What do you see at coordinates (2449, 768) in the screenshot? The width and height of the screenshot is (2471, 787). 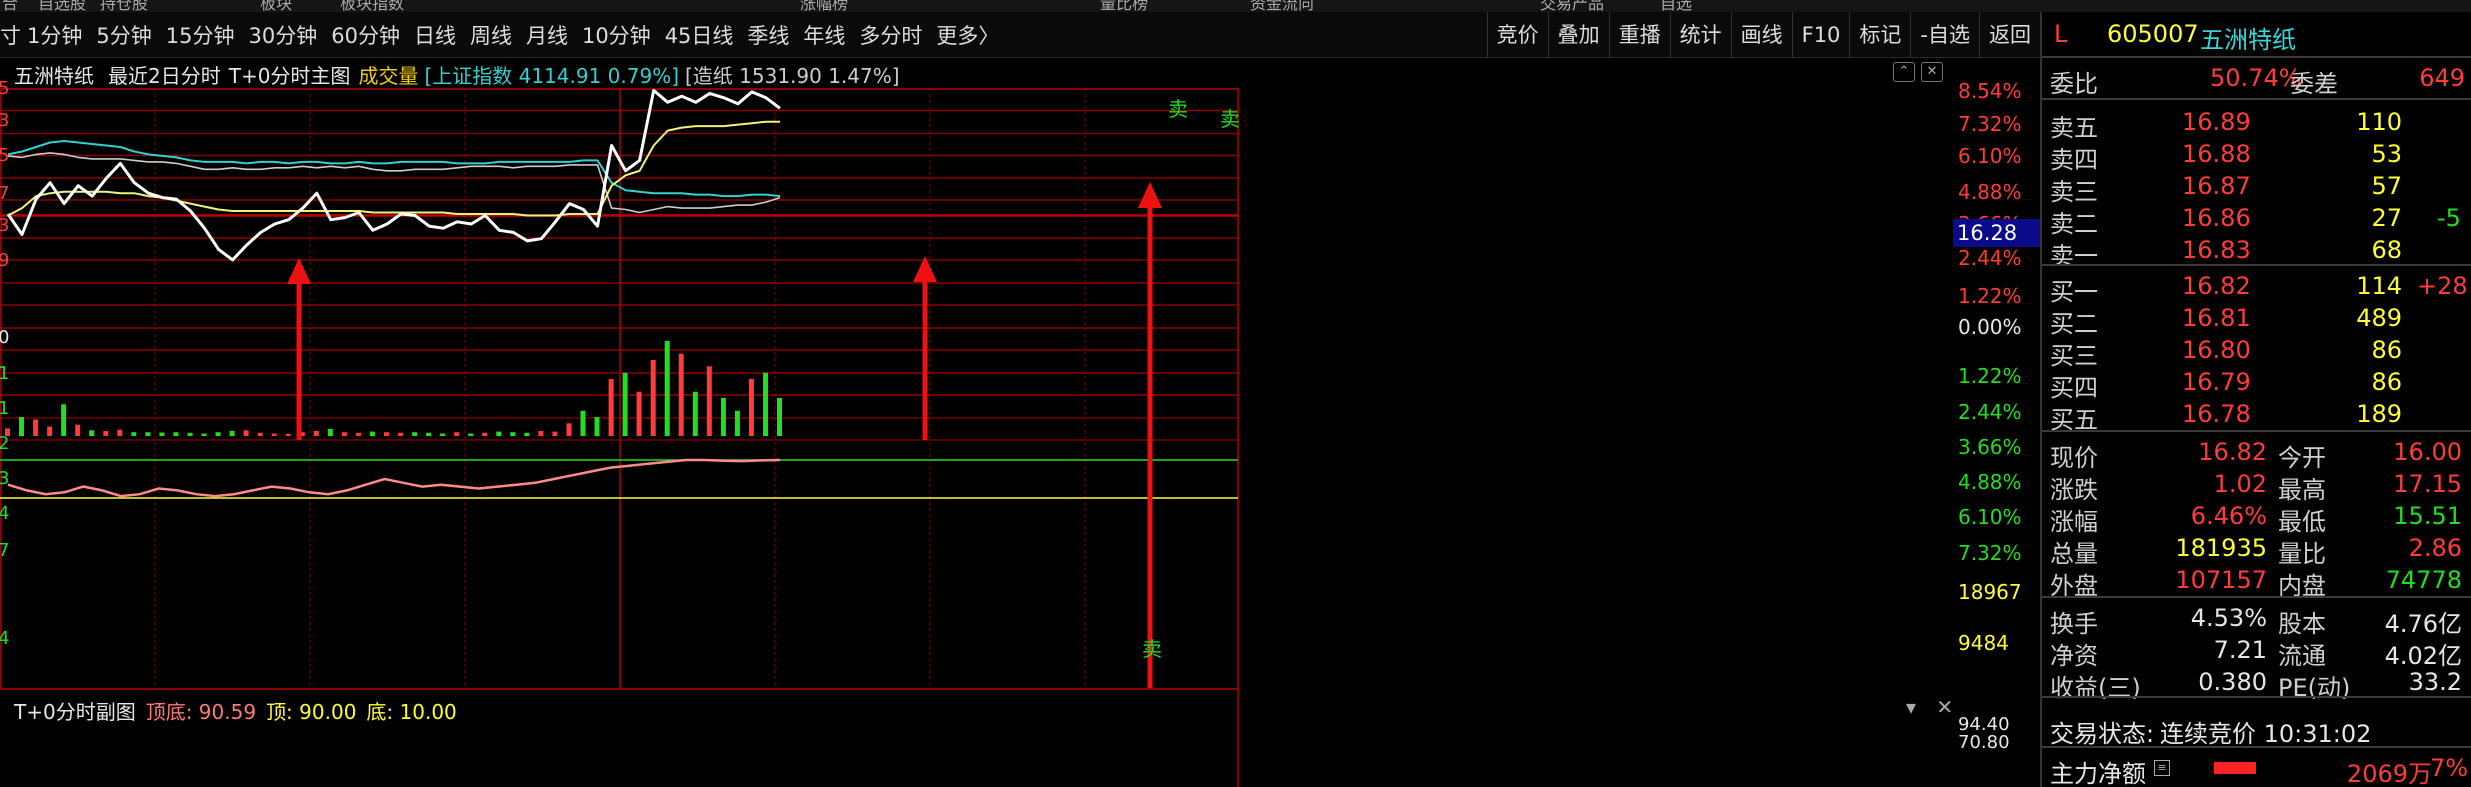 I see `main-flow-pct: 7%` at bounding box center [2449, 768].